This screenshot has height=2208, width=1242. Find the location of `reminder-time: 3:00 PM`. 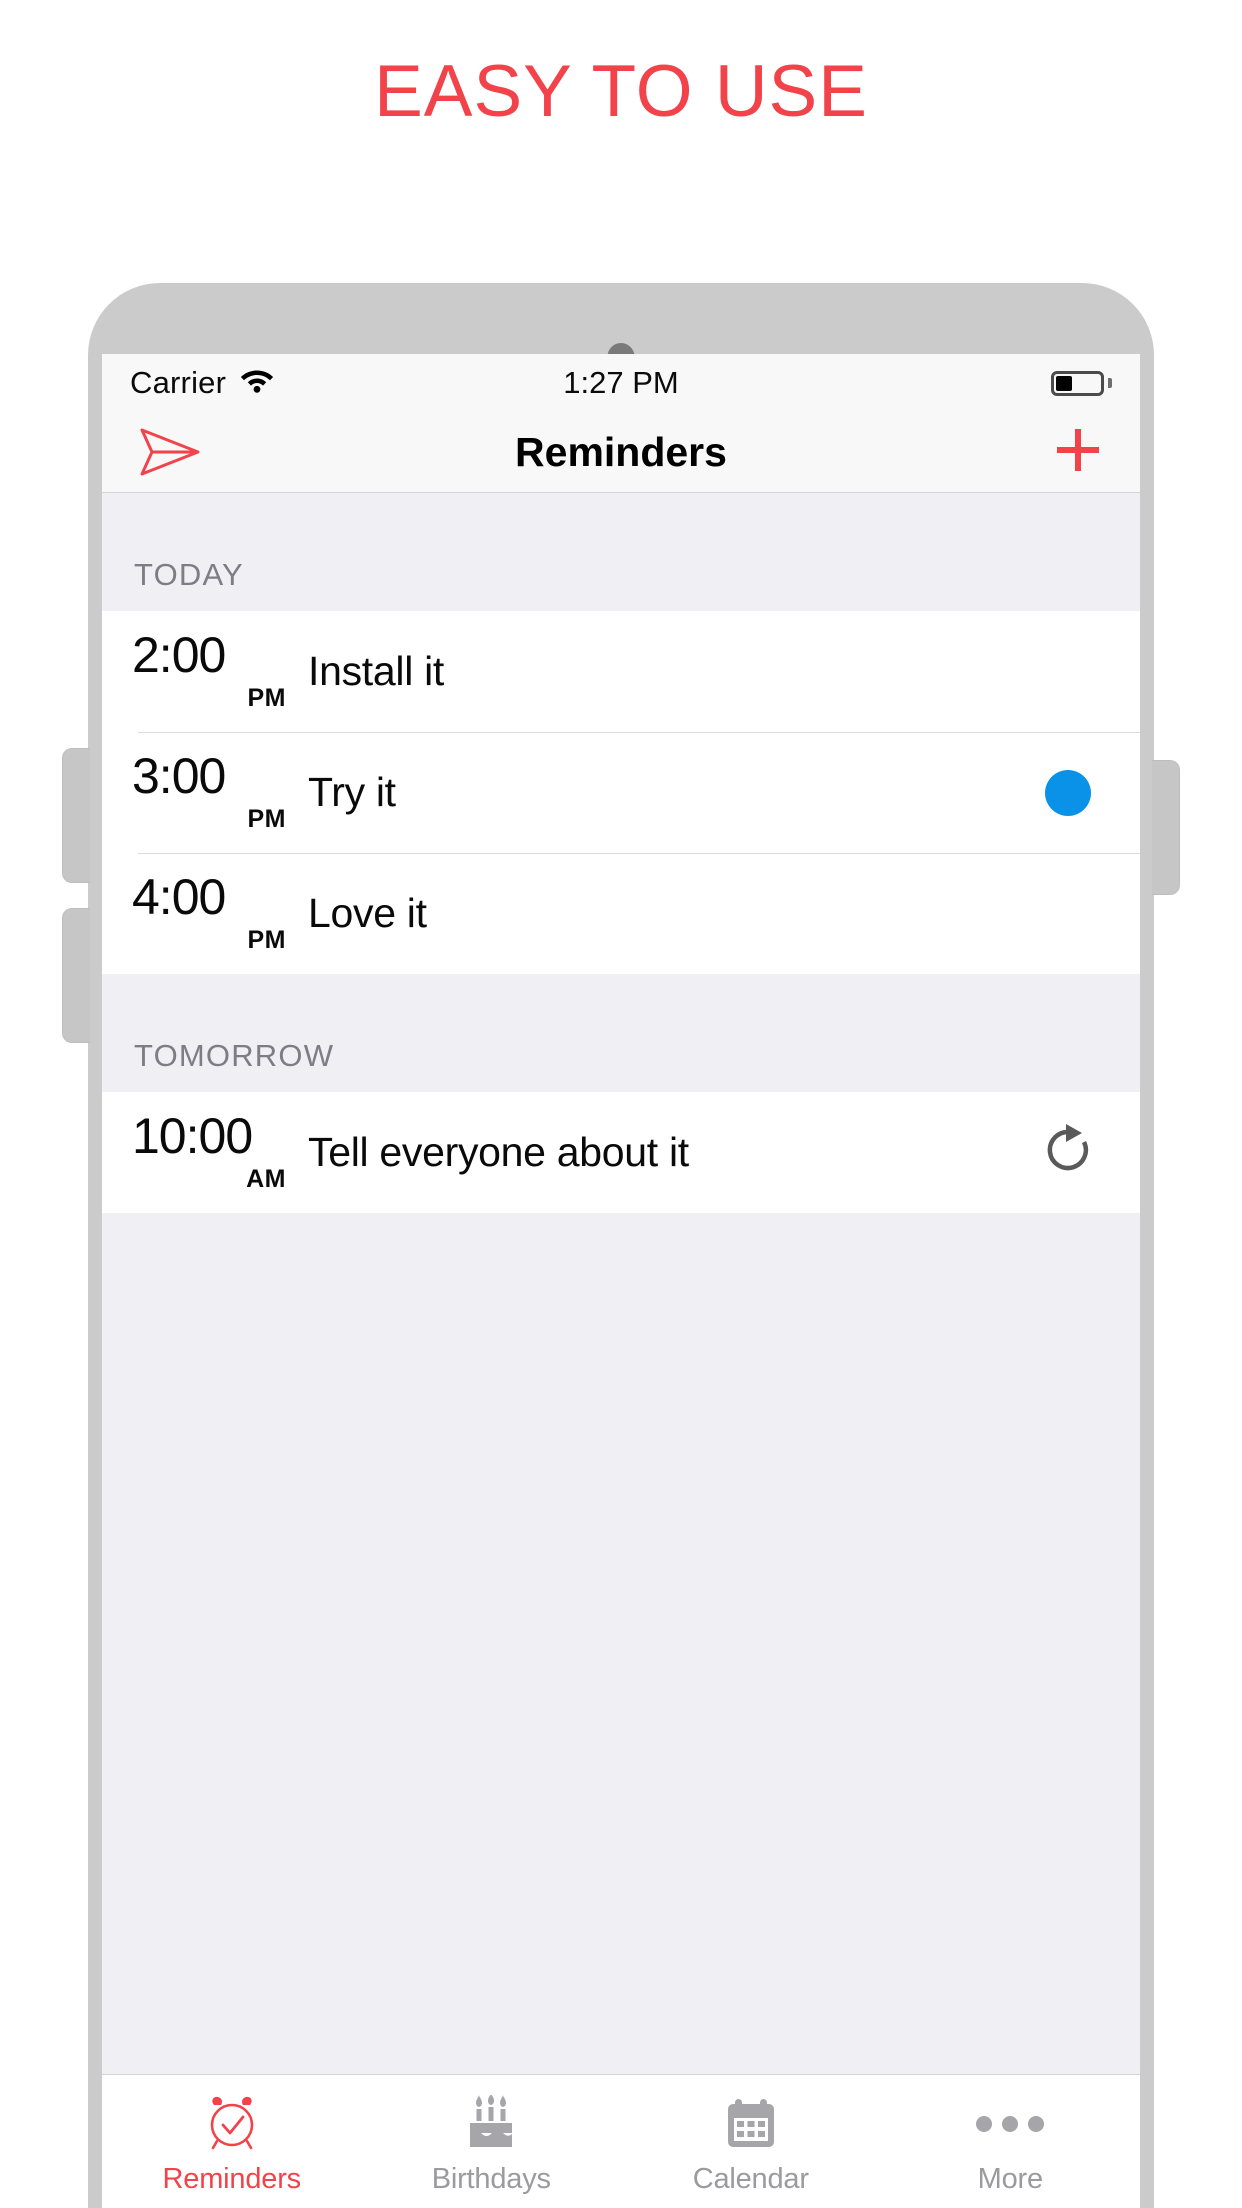

reminder-time: 3:00 PM is located at coordinates (197, 792).